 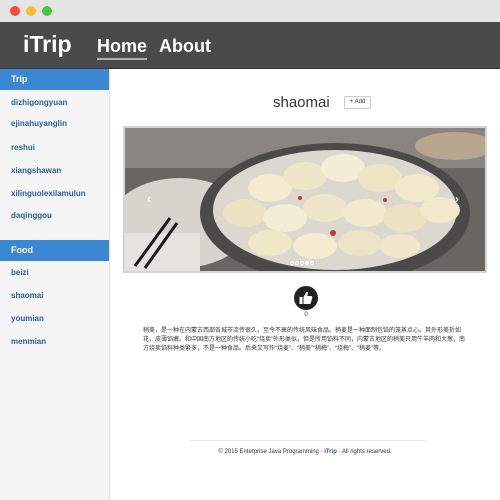 What do you see at coordinates (307, 440) in the screenshot?
I see `footer-divider` at bounding box center [307, 440].